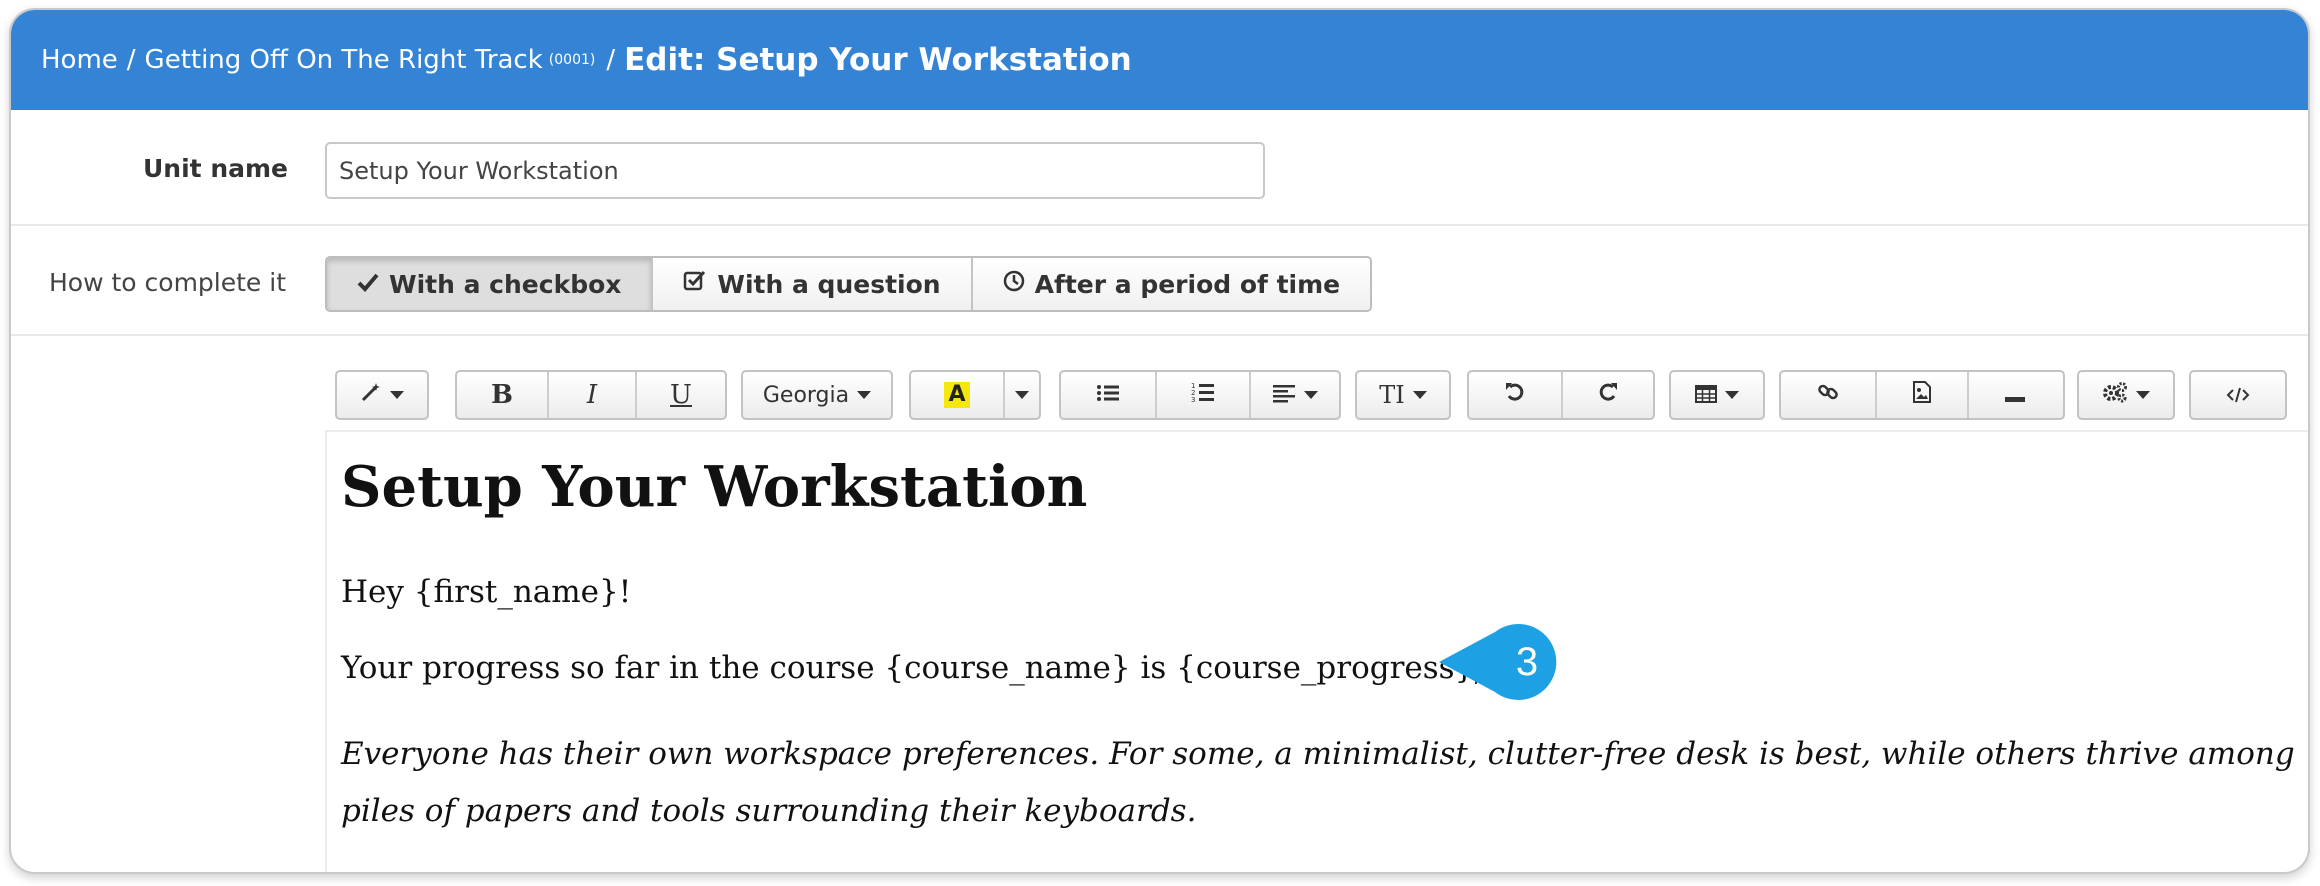 The height and width of the screenshot is (886, 2320). Describe the element at coordinates (1706, 395) in the screenshot. I see `table-icon` at that location.